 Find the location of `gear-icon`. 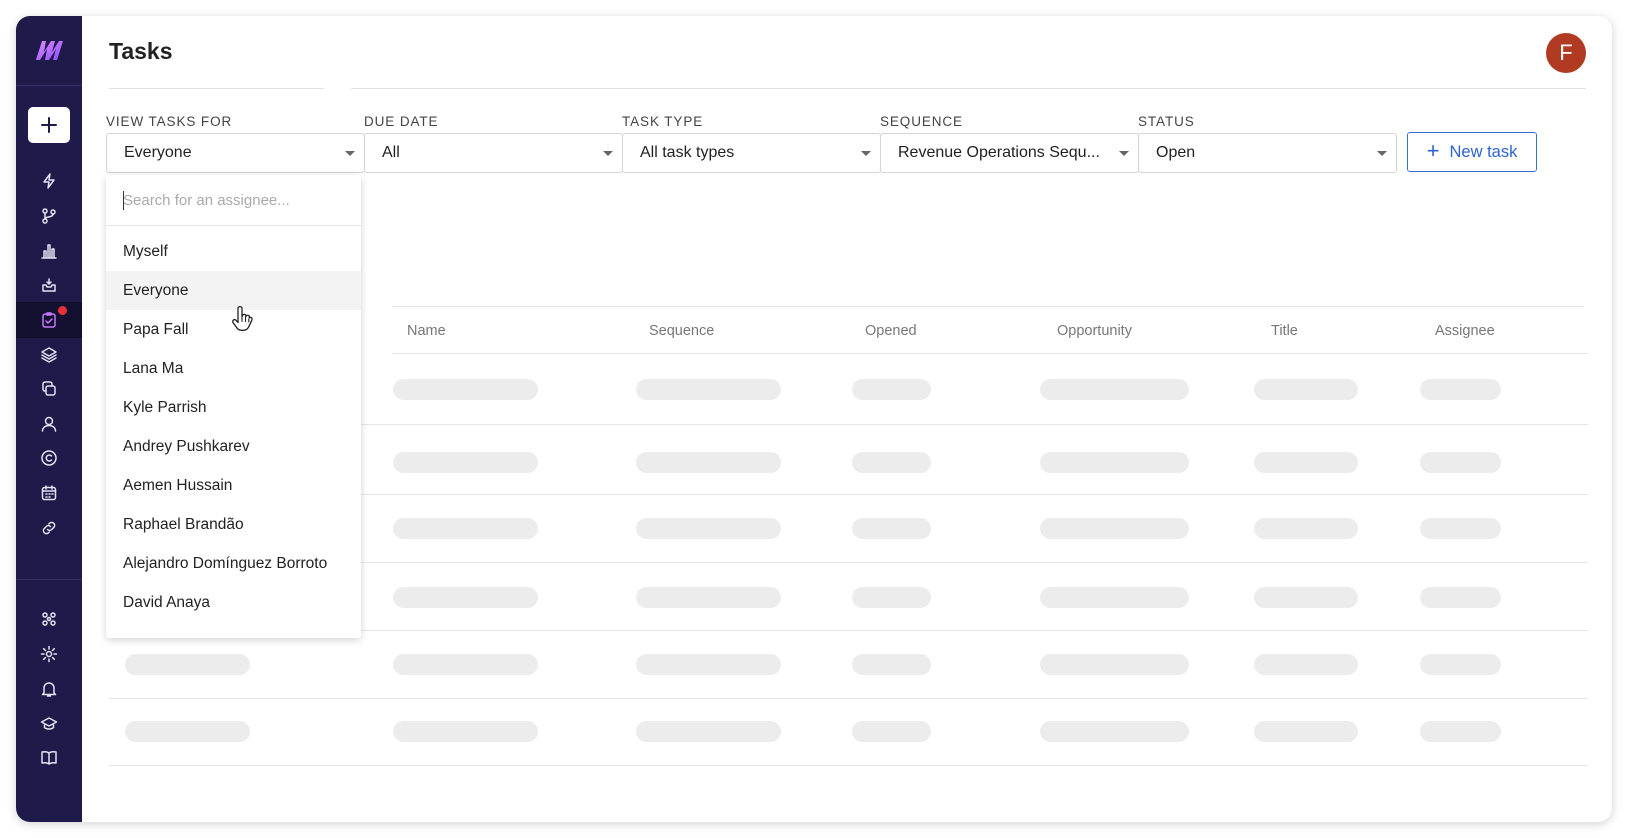

gear-icon is located at coordinates (49, 654).